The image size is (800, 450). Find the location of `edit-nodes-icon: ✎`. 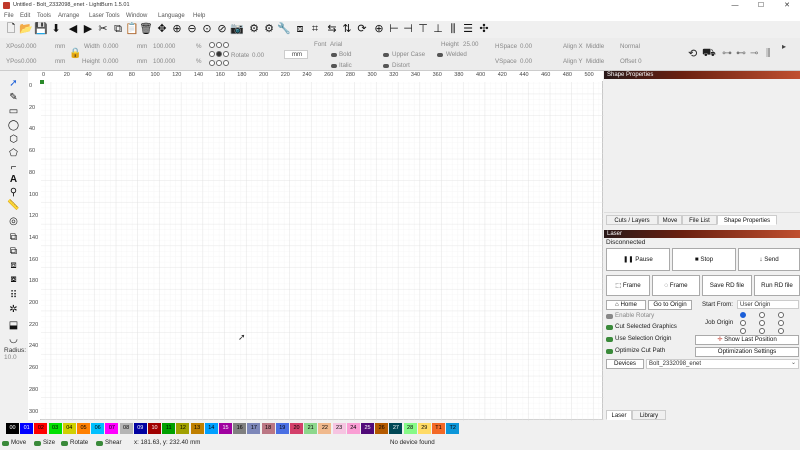

edit-nodes-icon: ✎ is located at coordinates (13, 97).